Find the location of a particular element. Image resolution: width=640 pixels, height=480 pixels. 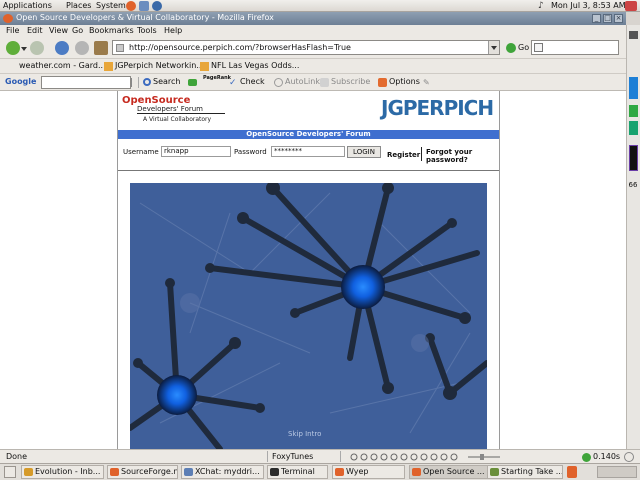

search-input is located at coordinates (575, 47).